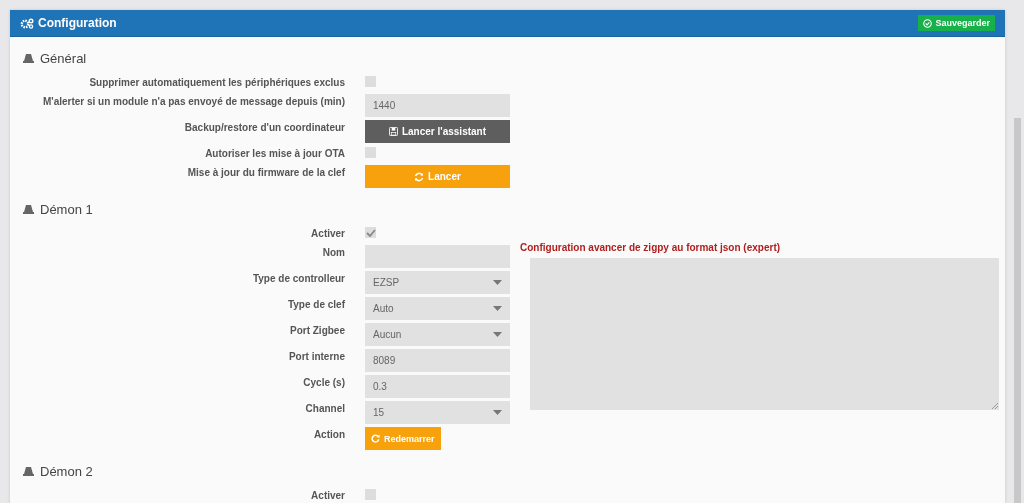  I want to click on select-field: Auto, so click(437, 308).